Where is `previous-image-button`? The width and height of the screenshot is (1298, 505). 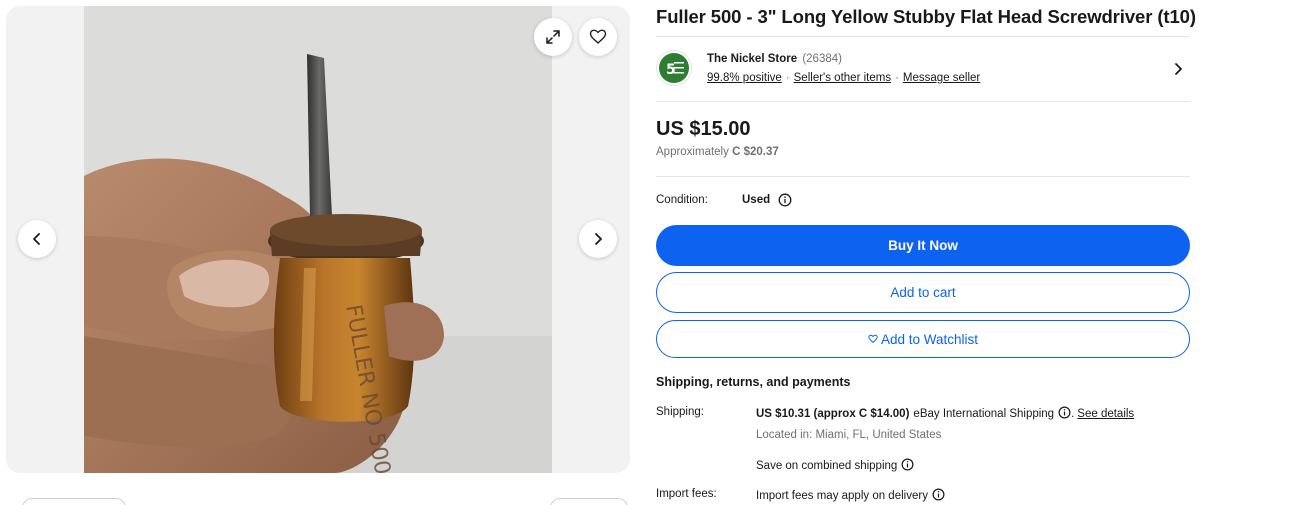 previous-image-button is located at coordinates (37, 239).